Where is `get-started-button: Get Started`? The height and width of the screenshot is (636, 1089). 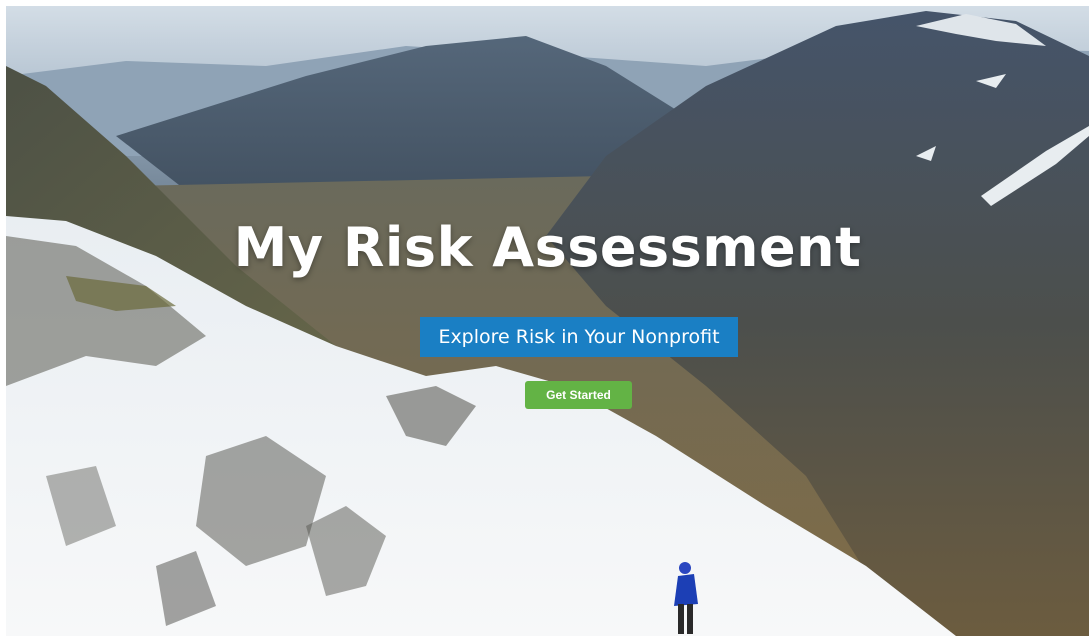
get-started-button: Get Started is located at coordinates (578, 395).